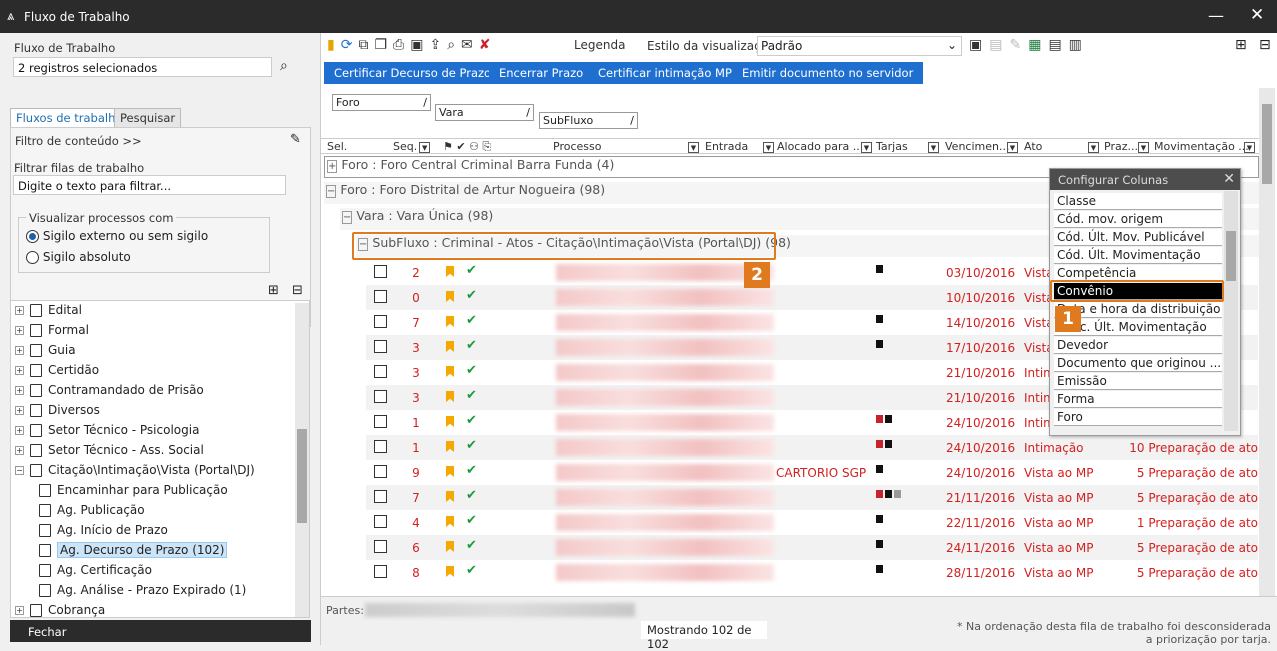  I want to click on col-processo: Processo, so click(577, 146).